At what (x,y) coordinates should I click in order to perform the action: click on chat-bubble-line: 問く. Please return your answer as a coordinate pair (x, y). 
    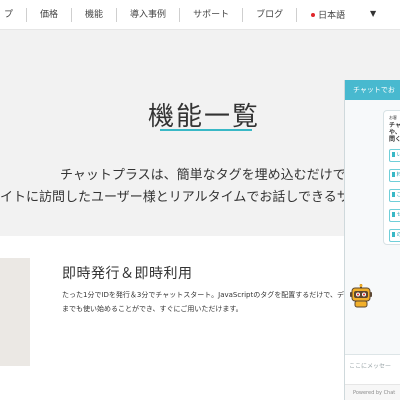
    Looking at the image, I should click on (394, 139).